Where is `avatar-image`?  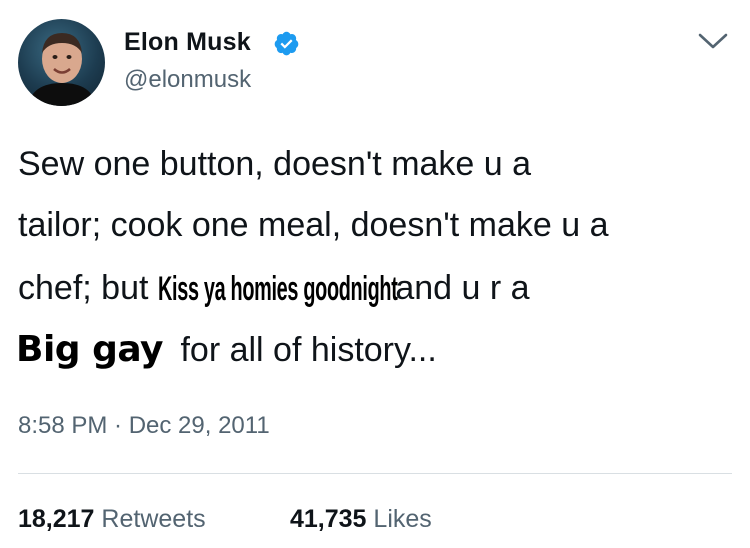 avatar-image is located at coordinates (62, 69).